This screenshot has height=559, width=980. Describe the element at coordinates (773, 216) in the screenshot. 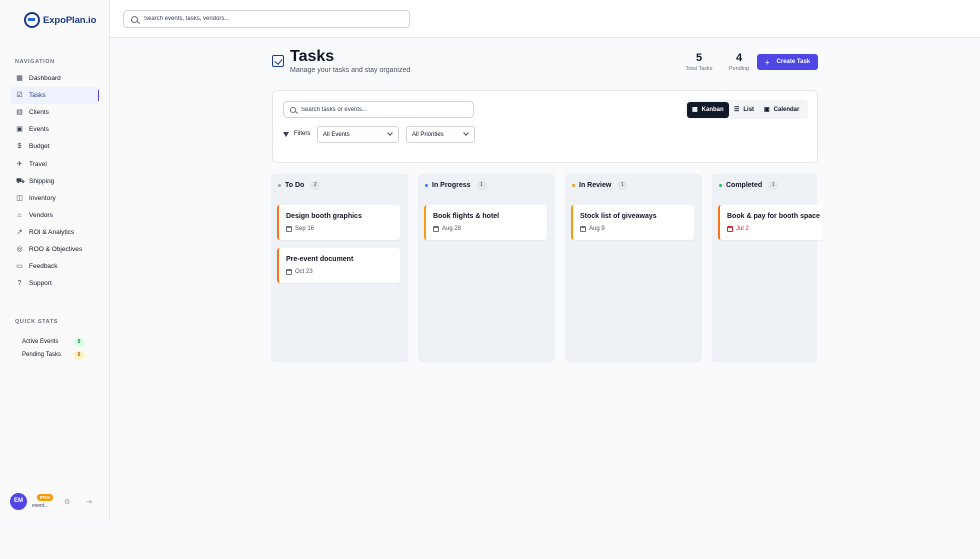

I see `task-title: Book & pay for booth space` at that location.